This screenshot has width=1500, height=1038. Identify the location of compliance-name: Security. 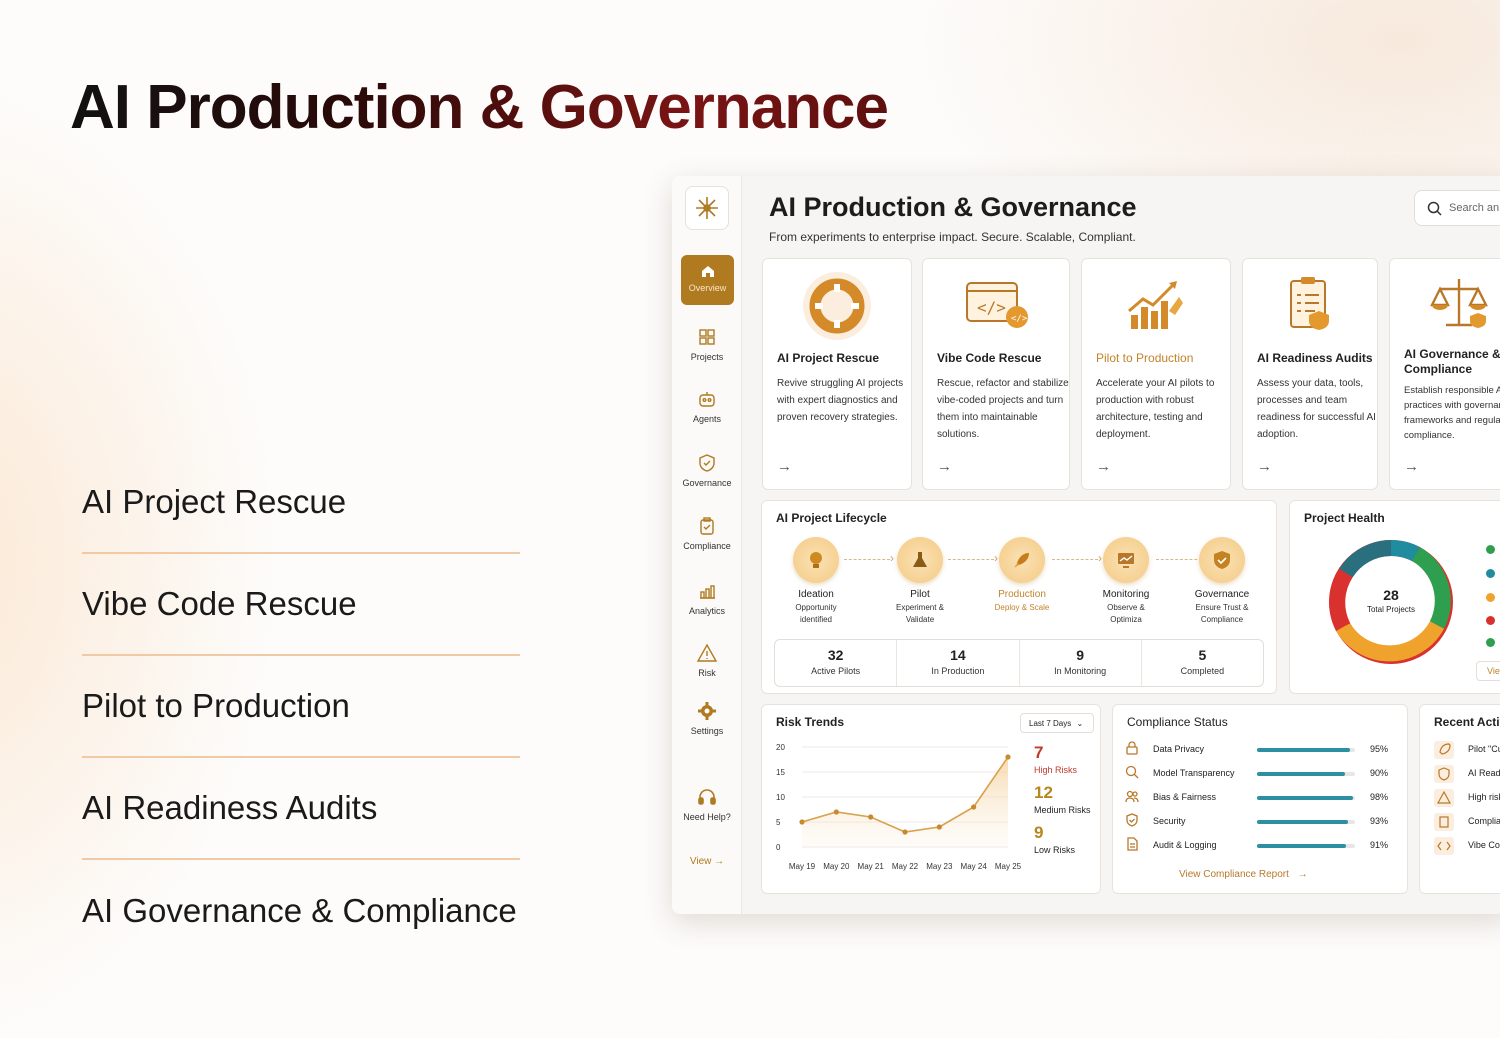
(1169, 821).